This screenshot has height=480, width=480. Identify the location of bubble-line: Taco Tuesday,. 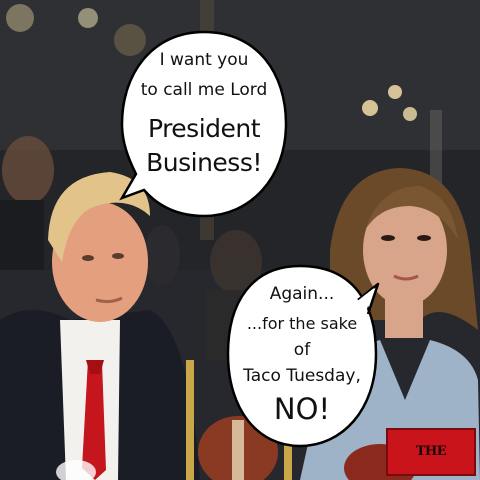
(302, 376).